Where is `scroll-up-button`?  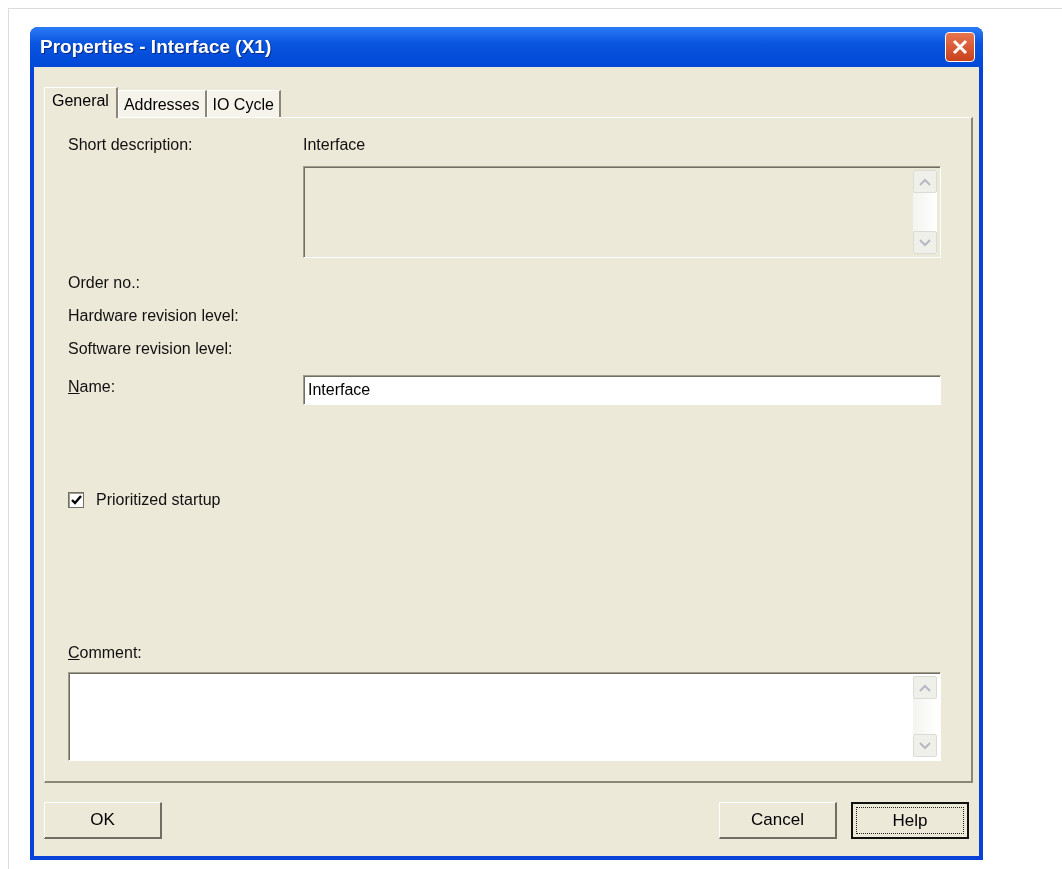 scroll-up-button is located at coordinates (925, 687).